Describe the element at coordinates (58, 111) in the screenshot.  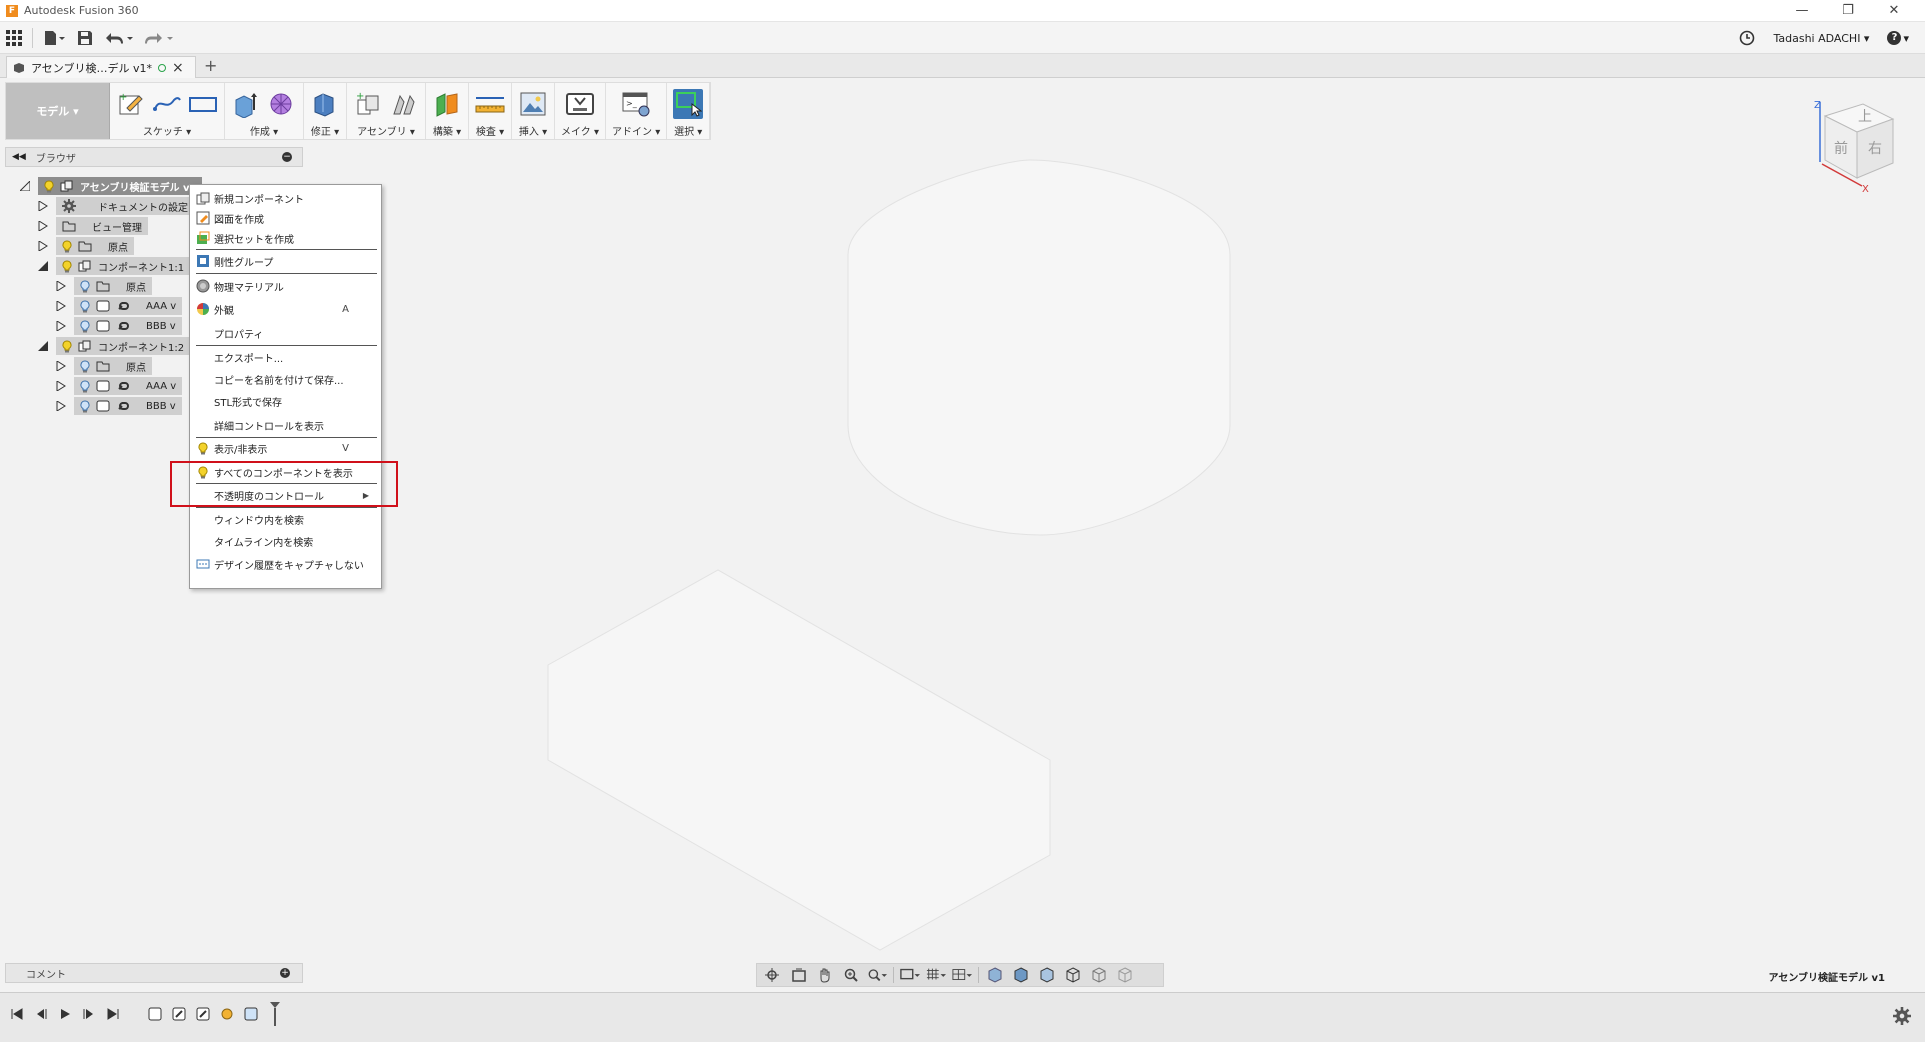
I see `workspace-switcher: モデル ▾` at that location.